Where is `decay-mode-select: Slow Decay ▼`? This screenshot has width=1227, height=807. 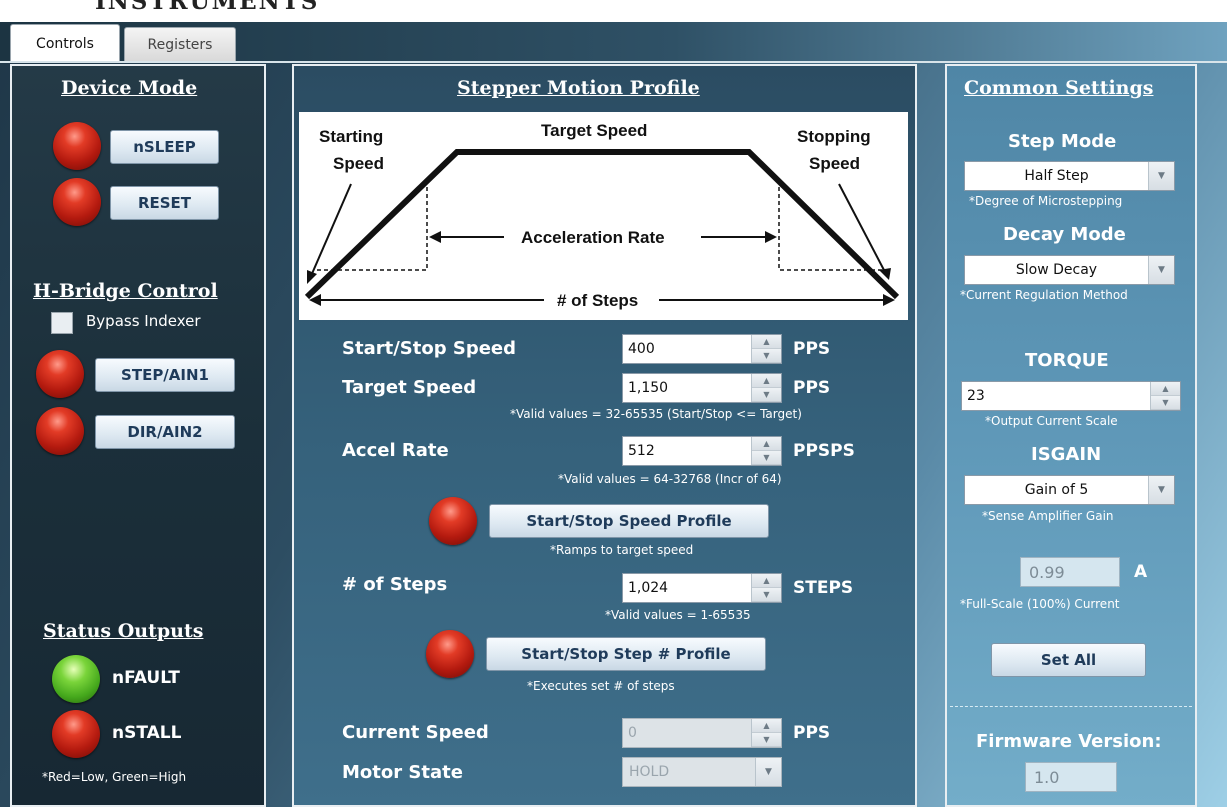 decay-mode-select: Slow Decay ▼ is located at coordinates (1069, 270).